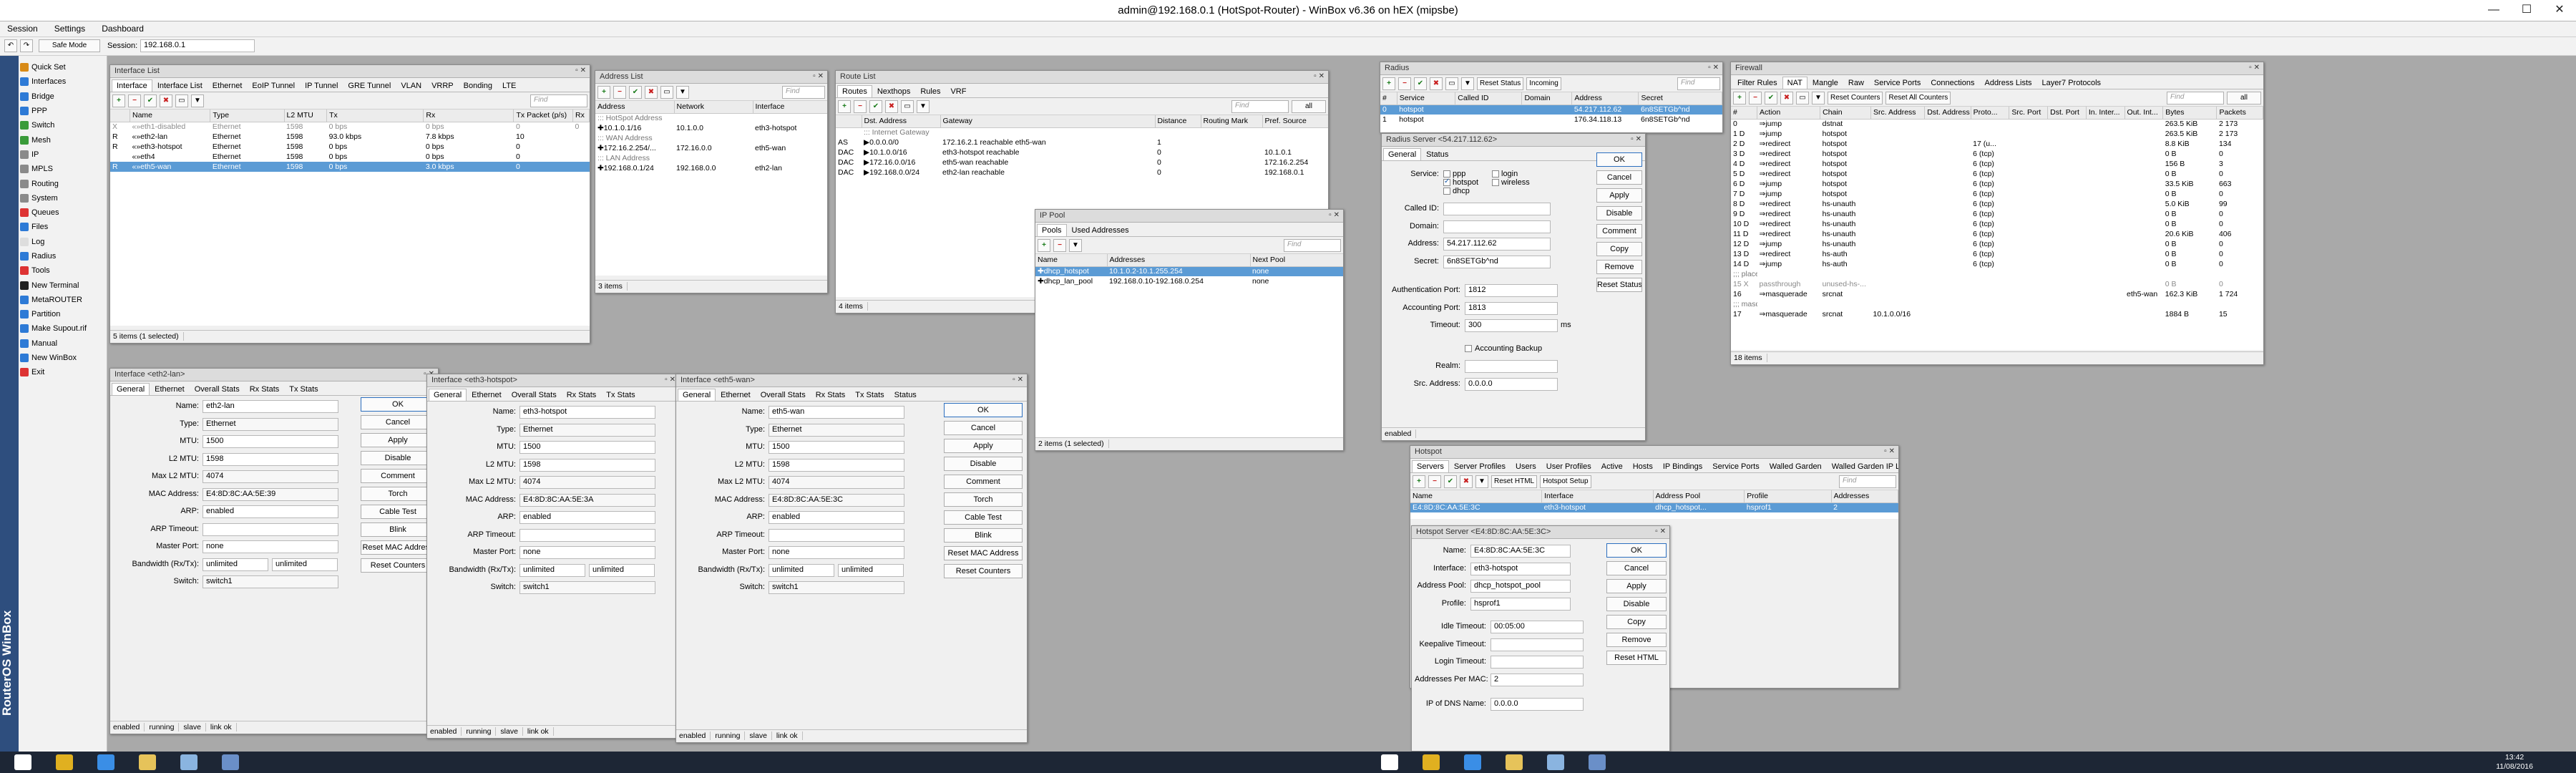 This screenshot has height=773, width=2576. I want to click on sidebar-item-quick-set: Quick Set, so click(63, 67).